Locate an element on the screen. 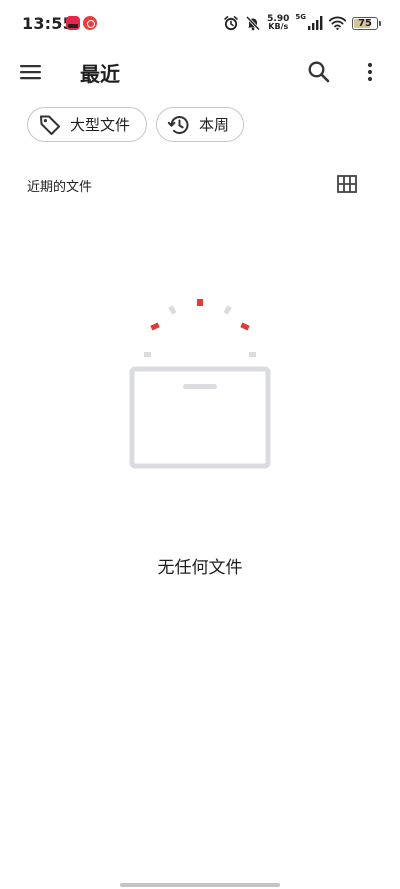 The image size is (400, 889). mute-icon is located at coordinates (253, 23).